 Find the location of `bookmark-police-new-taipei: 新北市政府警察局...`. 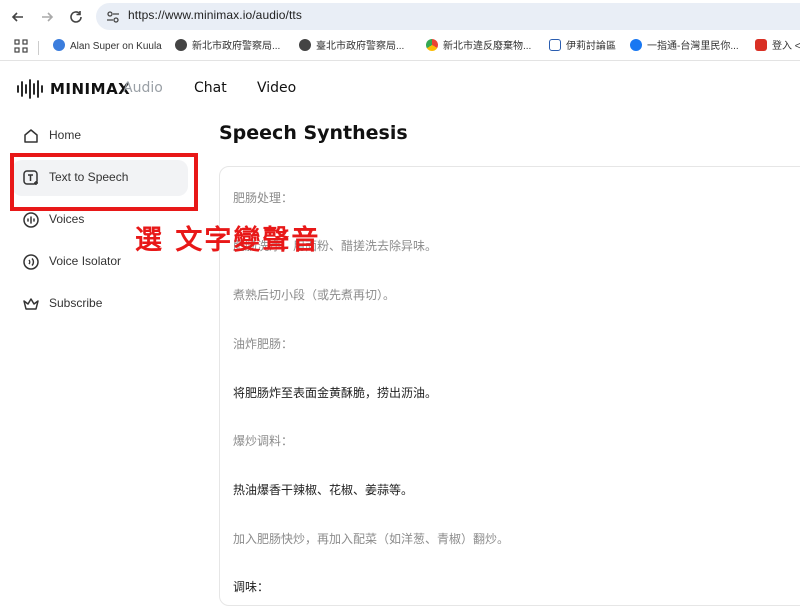

bookmark-police-new-taipei: 新北市政府警察局... is located at coordinates (227, 47).